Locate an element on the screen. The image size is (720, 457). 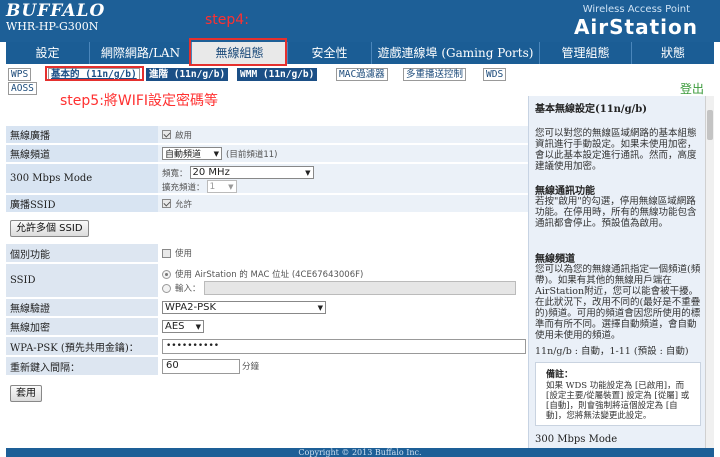
row-300mbps-mode: 300 Mbps Mode 頻寬： 20 MHz ▼ 擴充頻道： 1 ▼ is located at coordinates (267, 179).